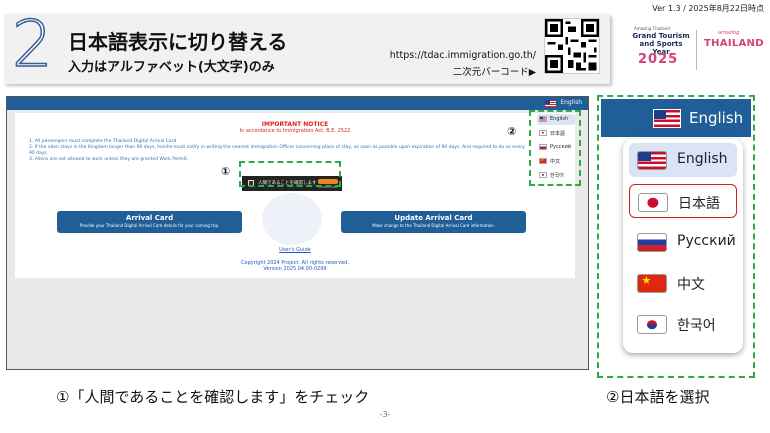 This screenshot has width=770, height=433. I want to click on lang-option-label: 中文, so click(691, 285).